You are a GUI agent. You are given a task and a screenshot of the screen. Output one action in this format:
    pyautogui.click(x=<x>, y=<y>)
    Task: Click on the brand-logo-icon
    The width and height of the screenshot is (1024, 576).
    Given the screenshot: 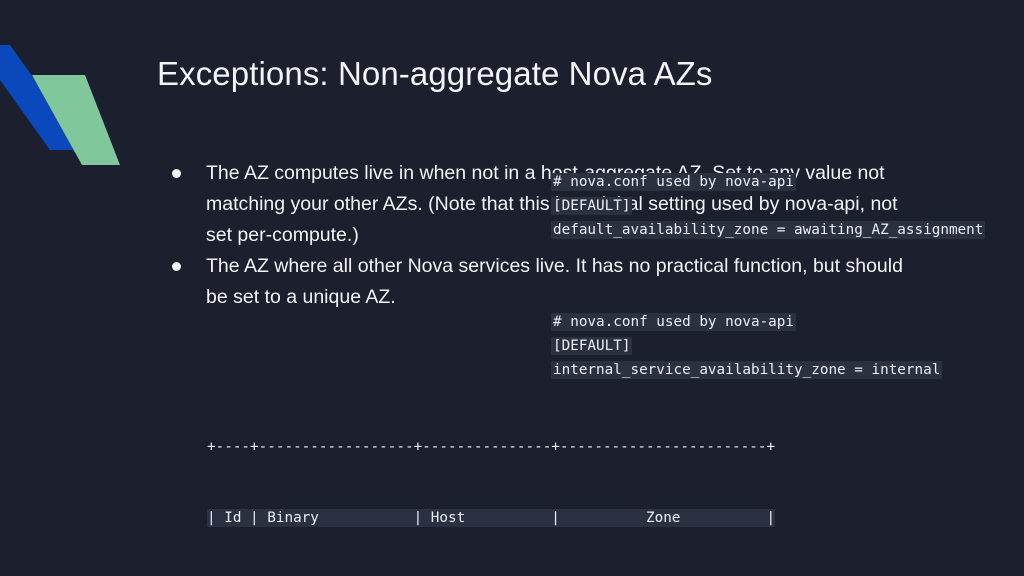 What is the action you would take?
    pyautogui.click(x=60, y=105)
    